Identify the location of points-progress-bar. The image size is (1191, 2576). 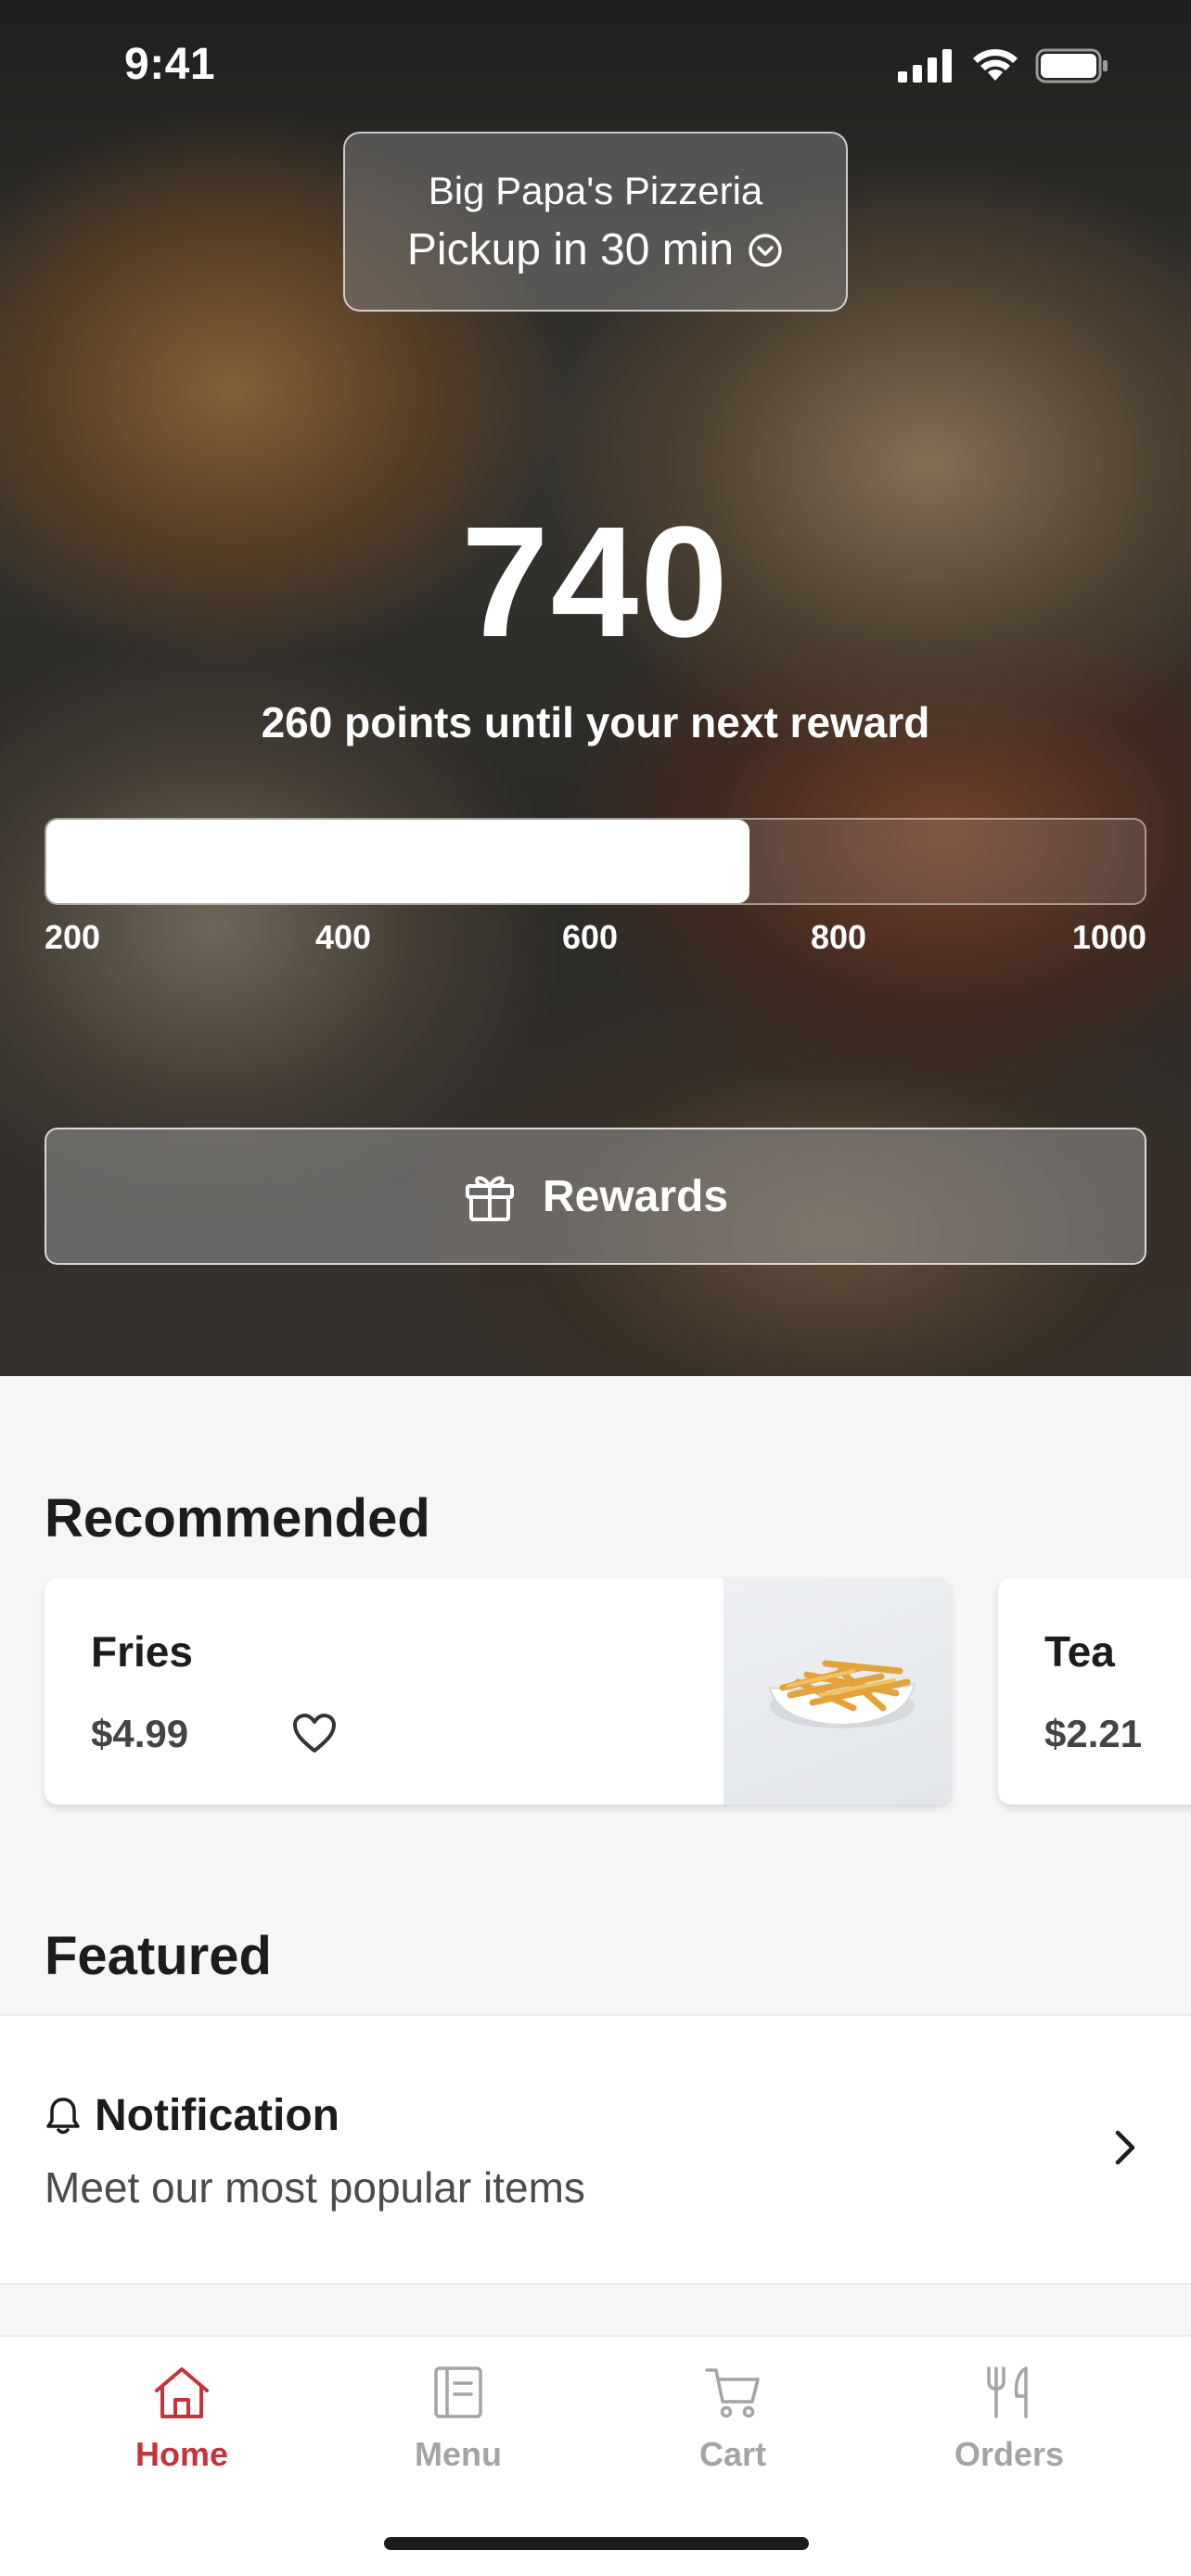
(595, 861).